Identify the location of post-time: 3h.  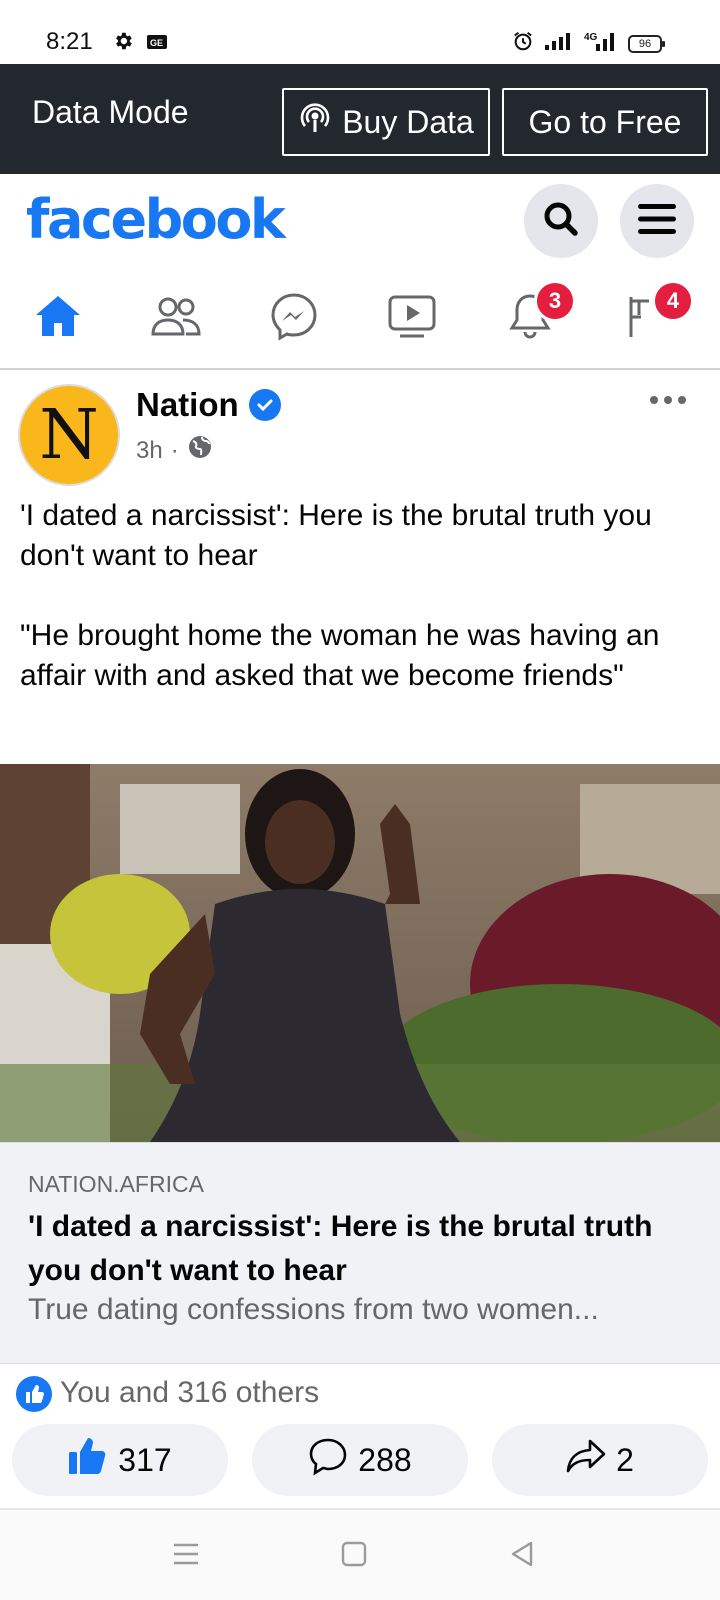
(149, 450).